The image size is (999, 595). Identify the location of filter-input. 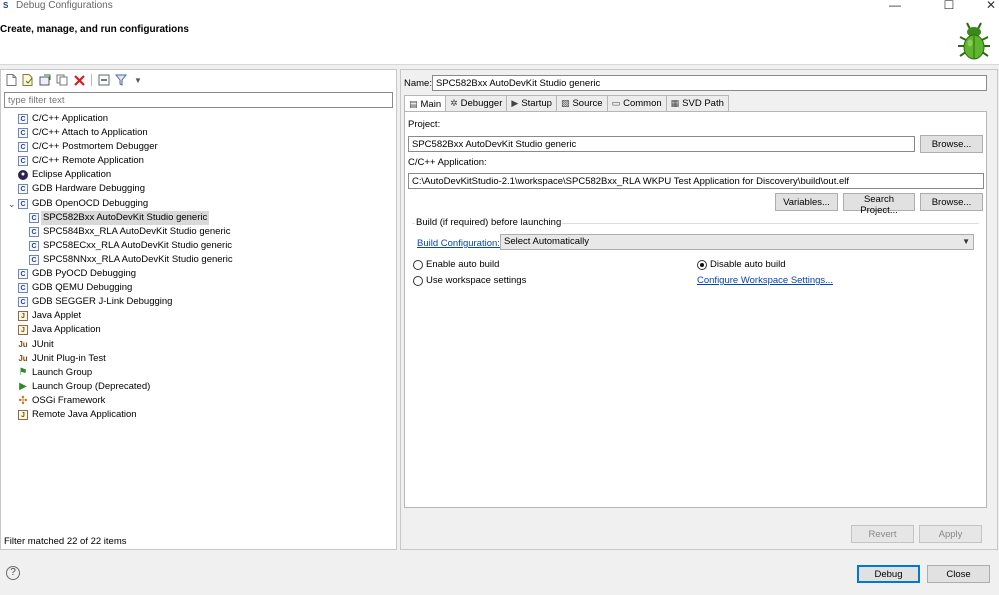
(198, 100).